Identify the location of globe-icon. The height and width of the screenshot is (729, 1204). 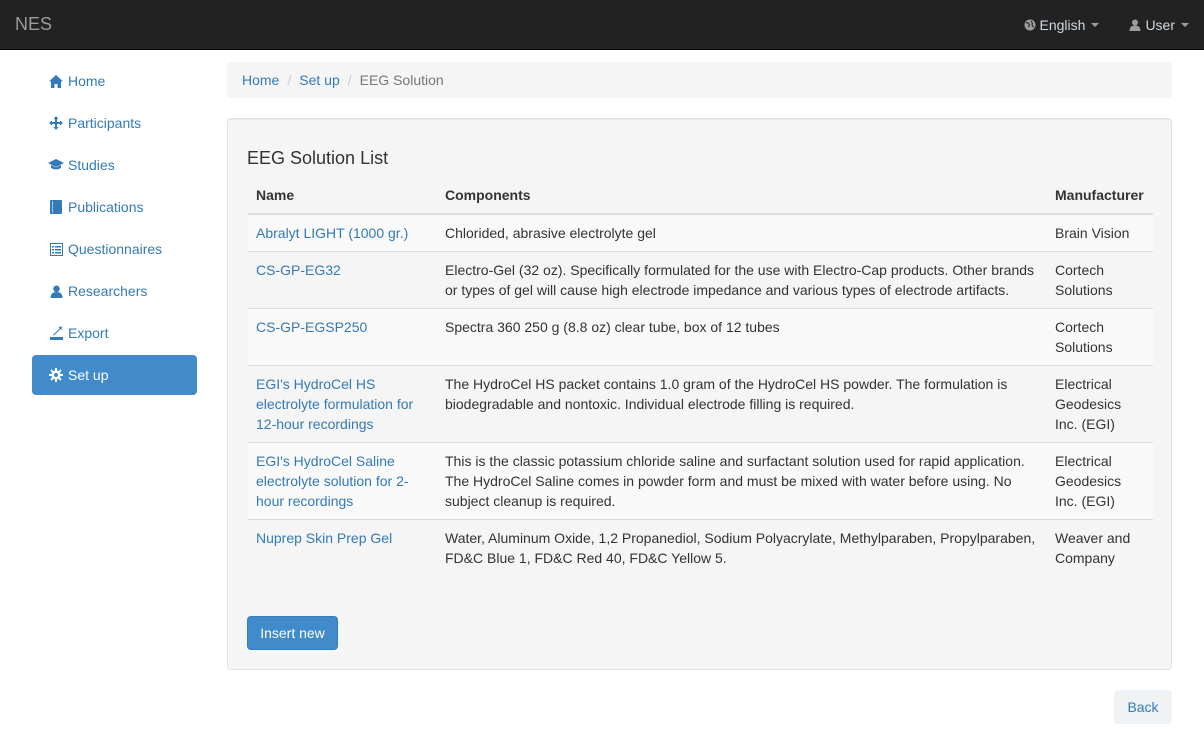
(1030, 25).